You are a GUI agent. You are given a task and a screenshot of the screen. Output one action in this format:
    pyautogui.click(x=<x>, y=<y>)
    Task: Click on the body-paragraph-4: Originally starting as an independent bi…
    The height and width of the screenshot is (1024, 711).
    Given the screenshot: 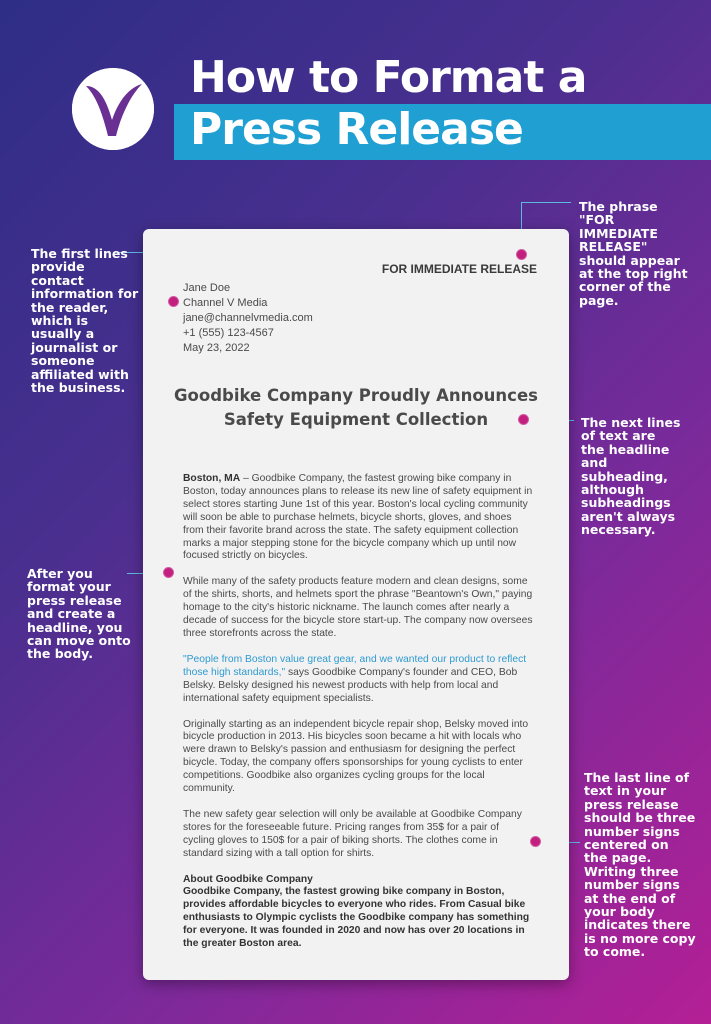 What is the action you would take?
    pyautogui.click(x=356, y=756)
    